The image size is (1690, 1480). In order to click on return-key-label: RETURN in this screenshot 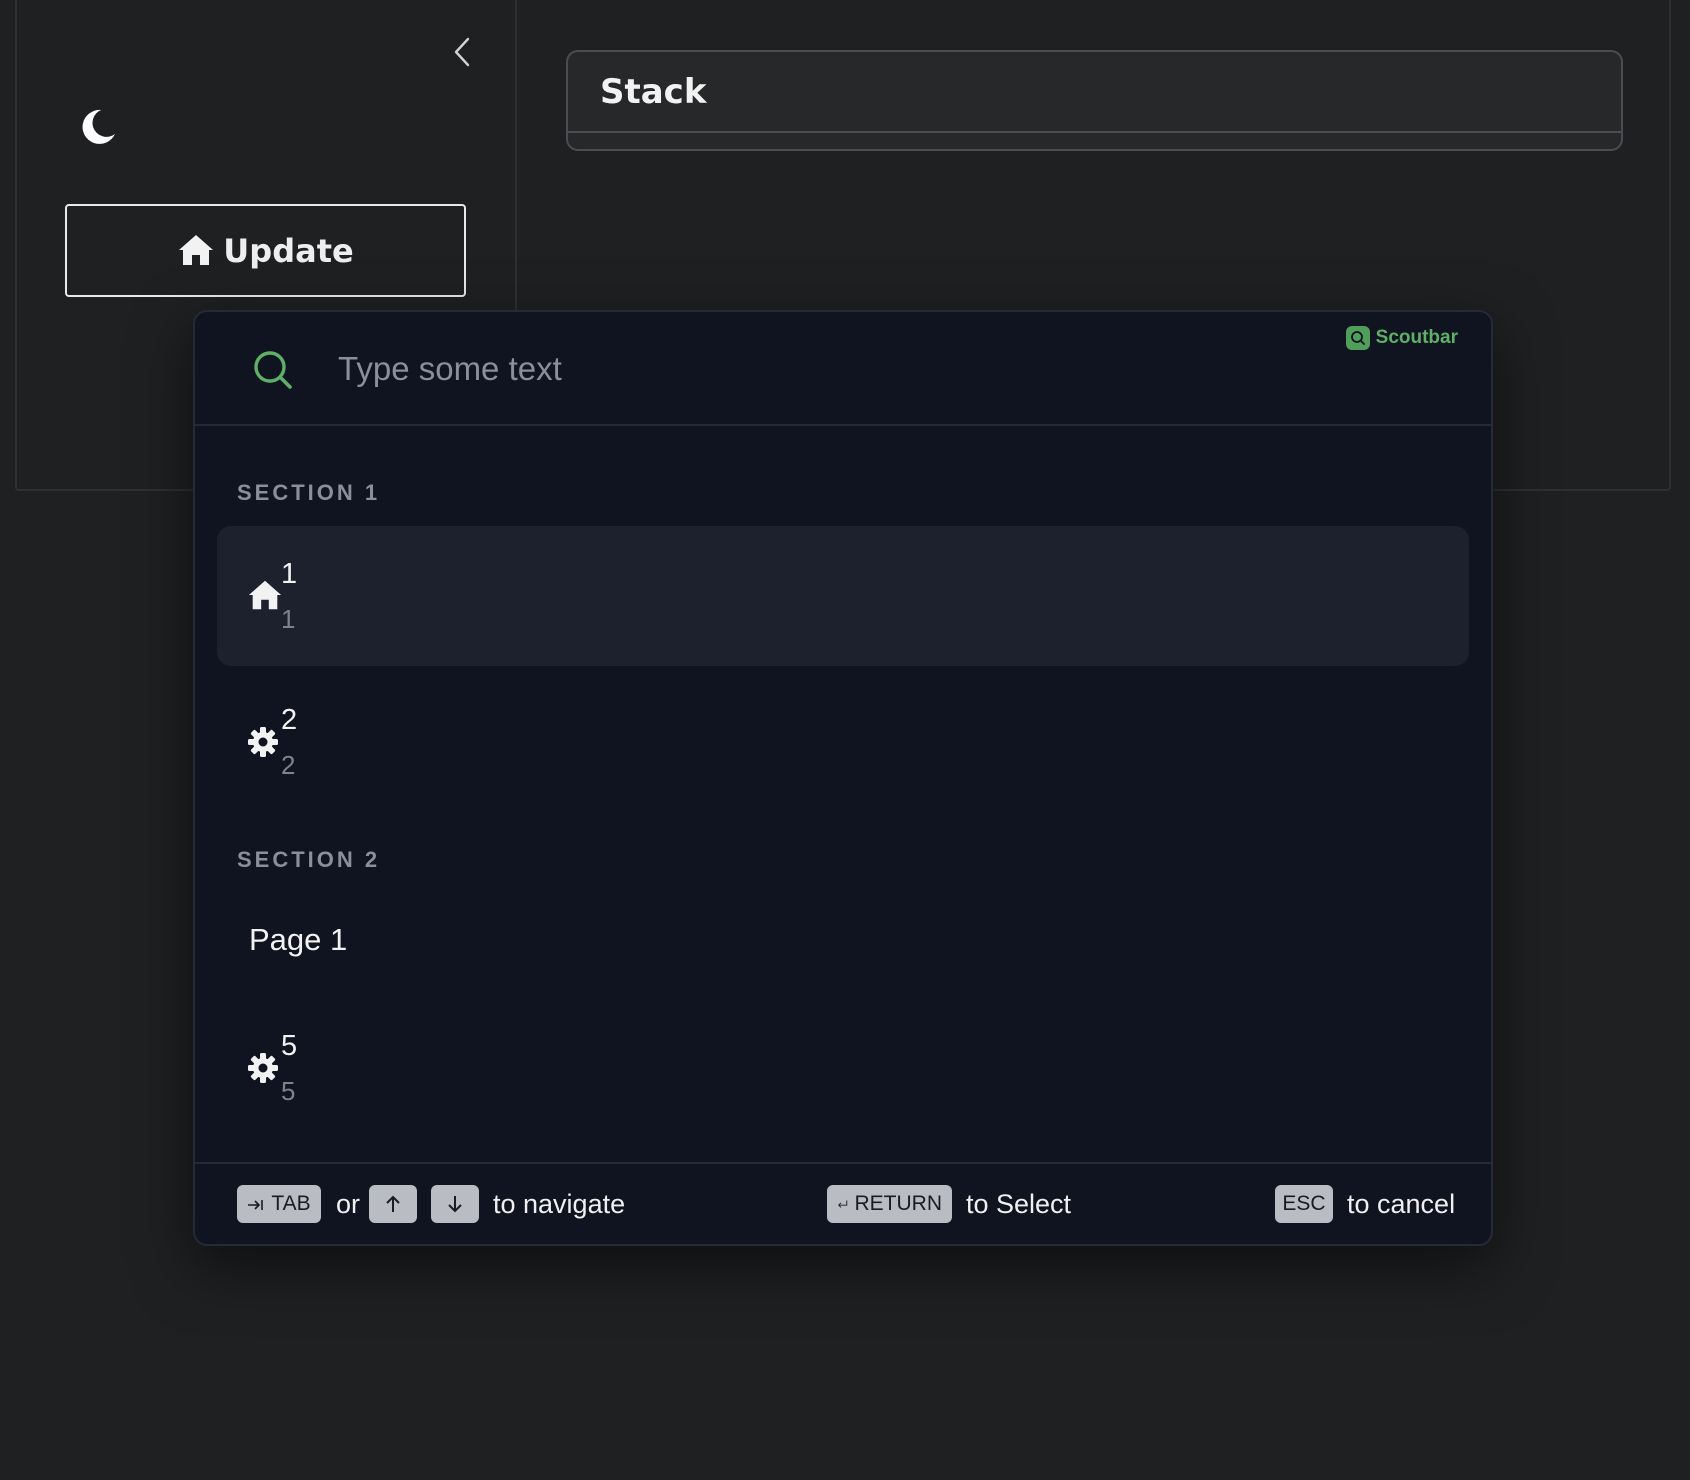, I will do `click(898, 1203)`.